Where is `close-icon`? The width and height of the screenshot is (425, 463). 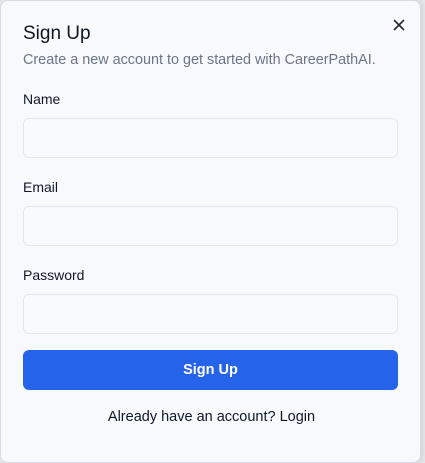
close-icon is located at coordinates (399, 25).